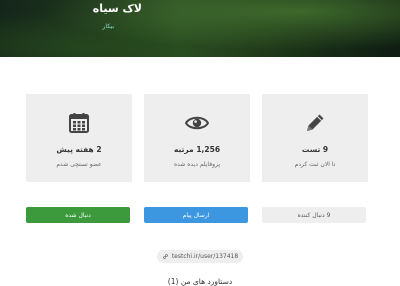 The width and height of the screenshot is (400, 286). Describe the element at coordinates (108, 26) in the screenshot. I see `profile-status: بیکار` at that location.